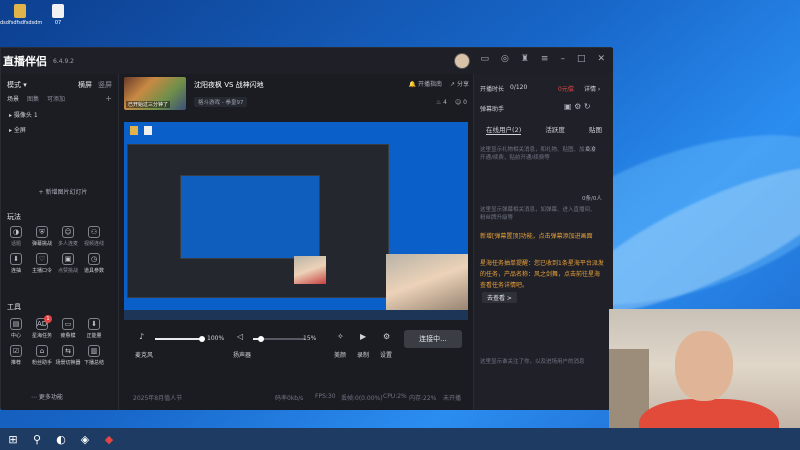  I want to click on message-icon: ▭, so click(484, 59).